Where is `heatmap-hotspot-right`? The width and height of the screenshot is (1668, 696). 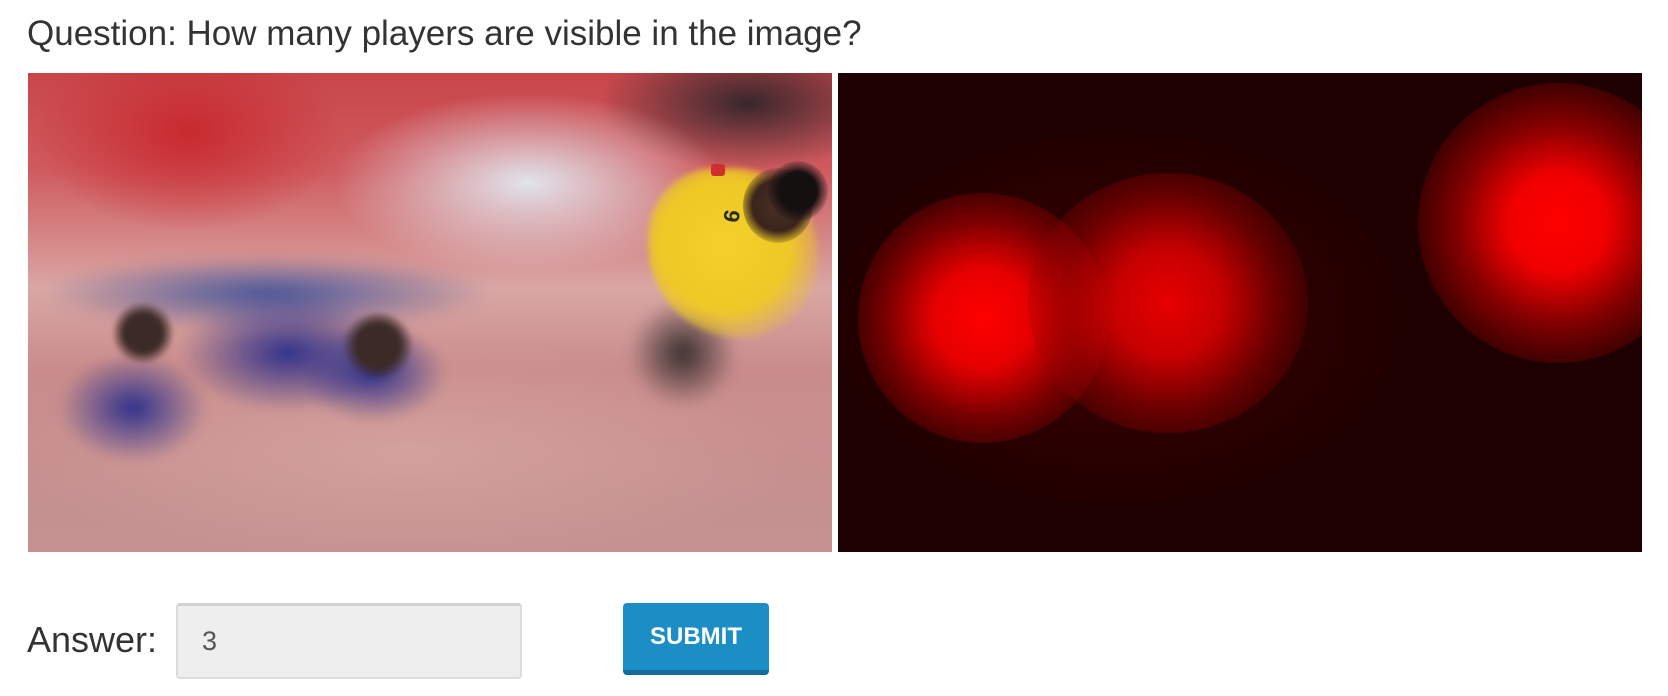 heatmap-hotspot-right is located at coordinates (1530, 223).